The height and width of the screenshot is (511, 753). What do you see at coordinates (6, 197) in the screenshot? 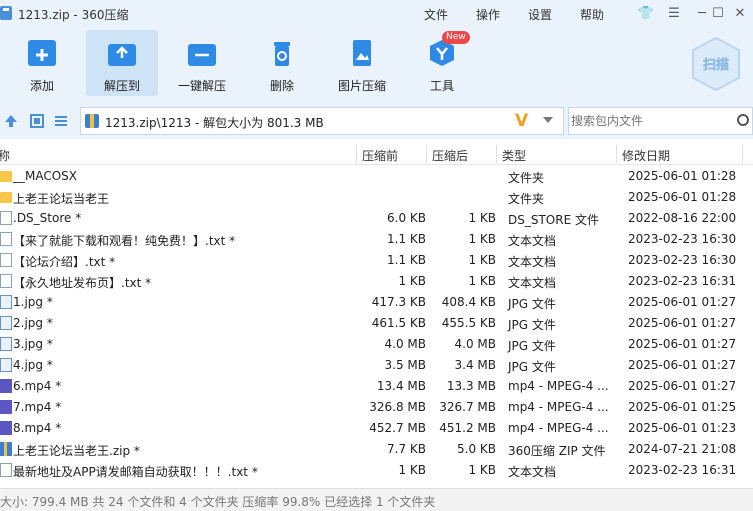
I see `folder-icon` at bounding box center [6, 197].